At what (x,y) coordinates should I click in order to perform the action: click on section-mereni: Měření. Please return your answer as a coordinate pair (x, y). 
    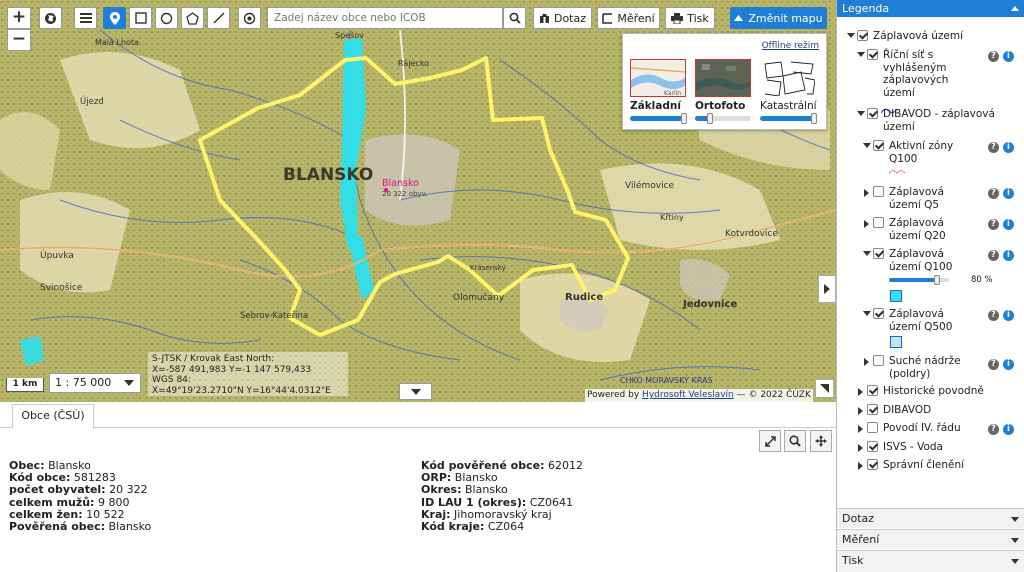
    Looking at the image, I should click on (930, 539).